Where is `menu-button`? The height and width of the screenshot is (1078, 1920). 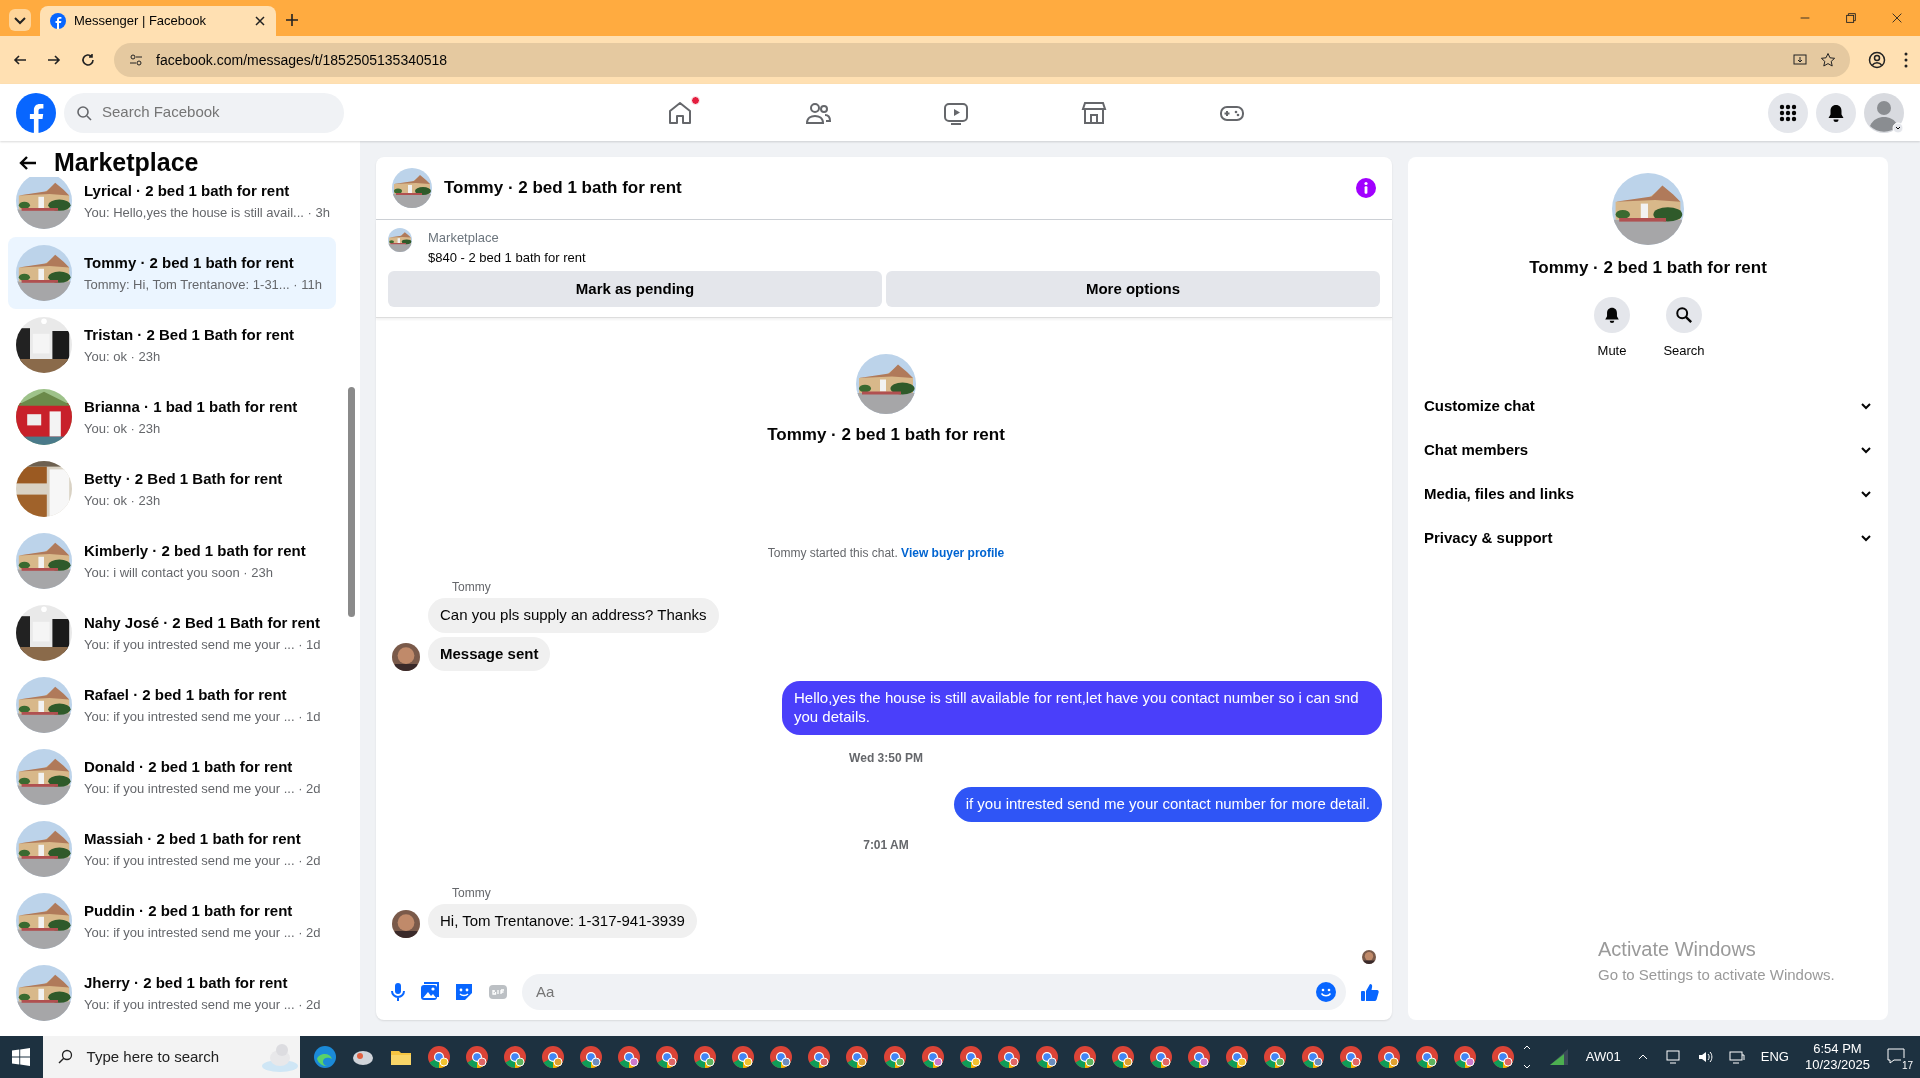 menu-button is located at coordinates (1788, 112).